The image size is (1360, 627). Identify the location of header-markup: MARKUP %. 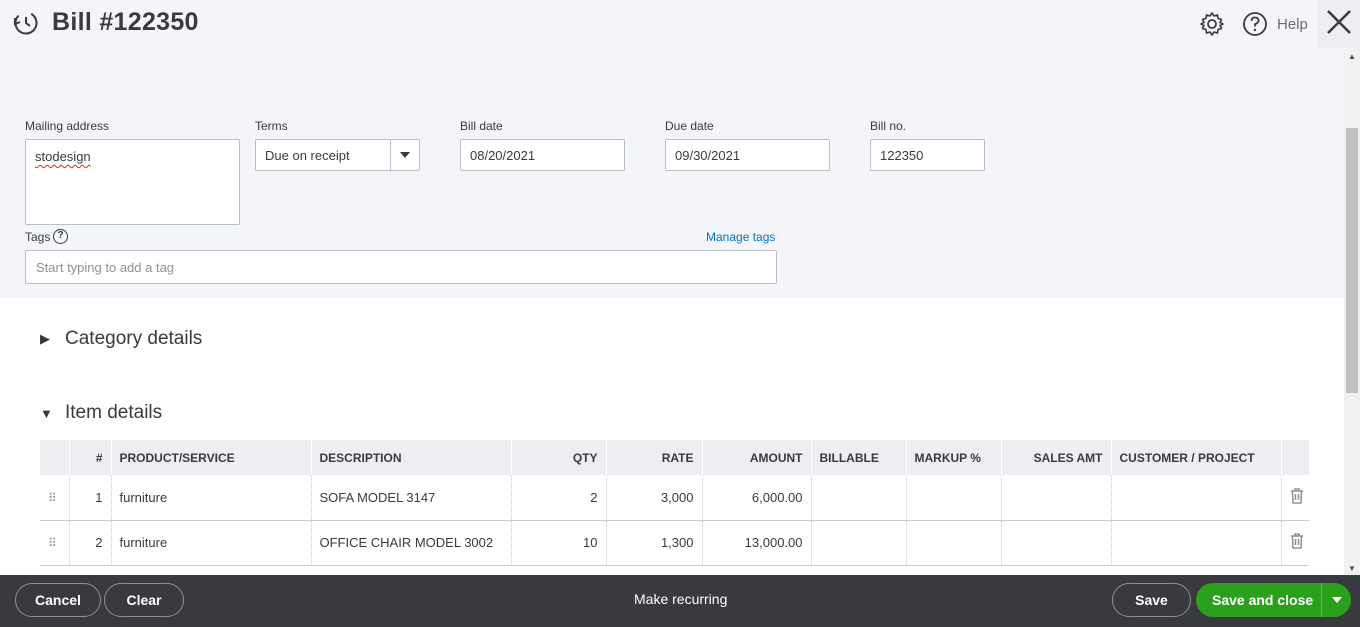
(954, 457).